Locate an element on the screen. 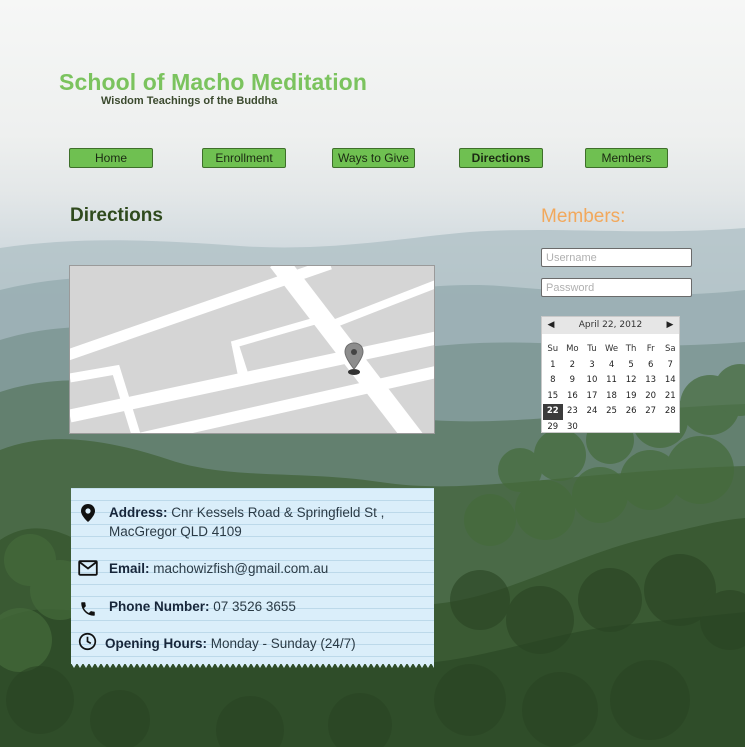 This screenshot has height=747, width=745. calendar-day: 20 is located at coordinates (651, 397).